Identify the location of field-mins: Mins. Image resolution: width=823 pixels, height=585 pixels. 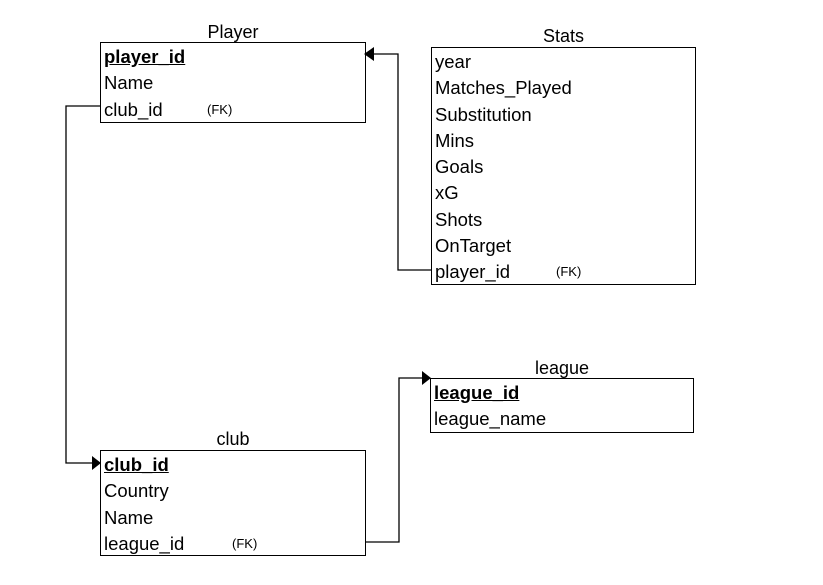
(563, 141).